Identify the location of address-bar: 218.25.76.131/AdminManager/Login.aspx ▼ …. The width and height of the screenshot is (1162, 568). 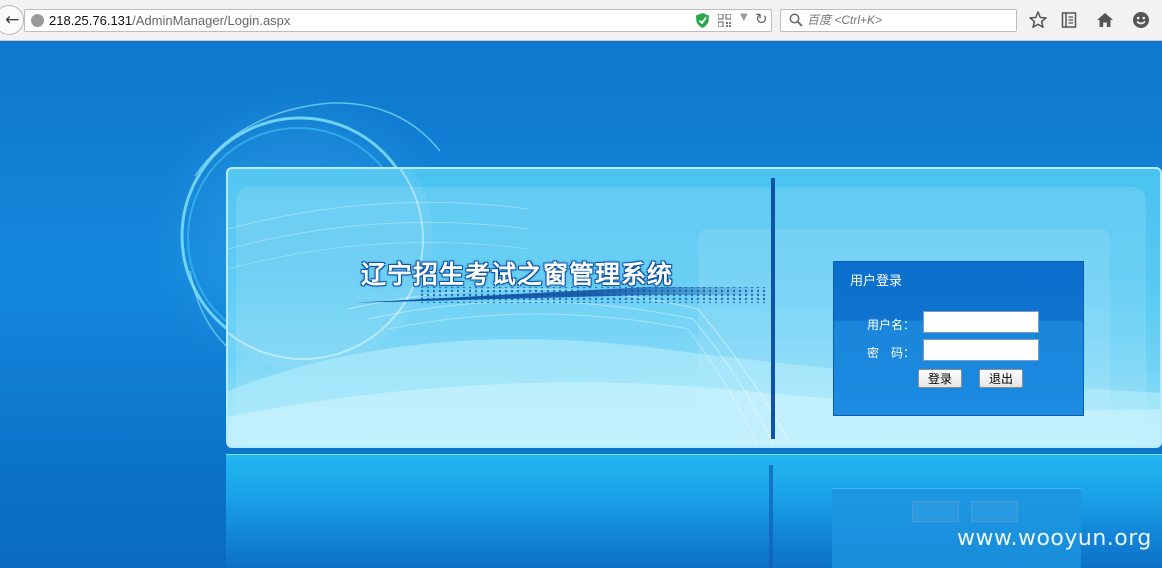
(398, 20).